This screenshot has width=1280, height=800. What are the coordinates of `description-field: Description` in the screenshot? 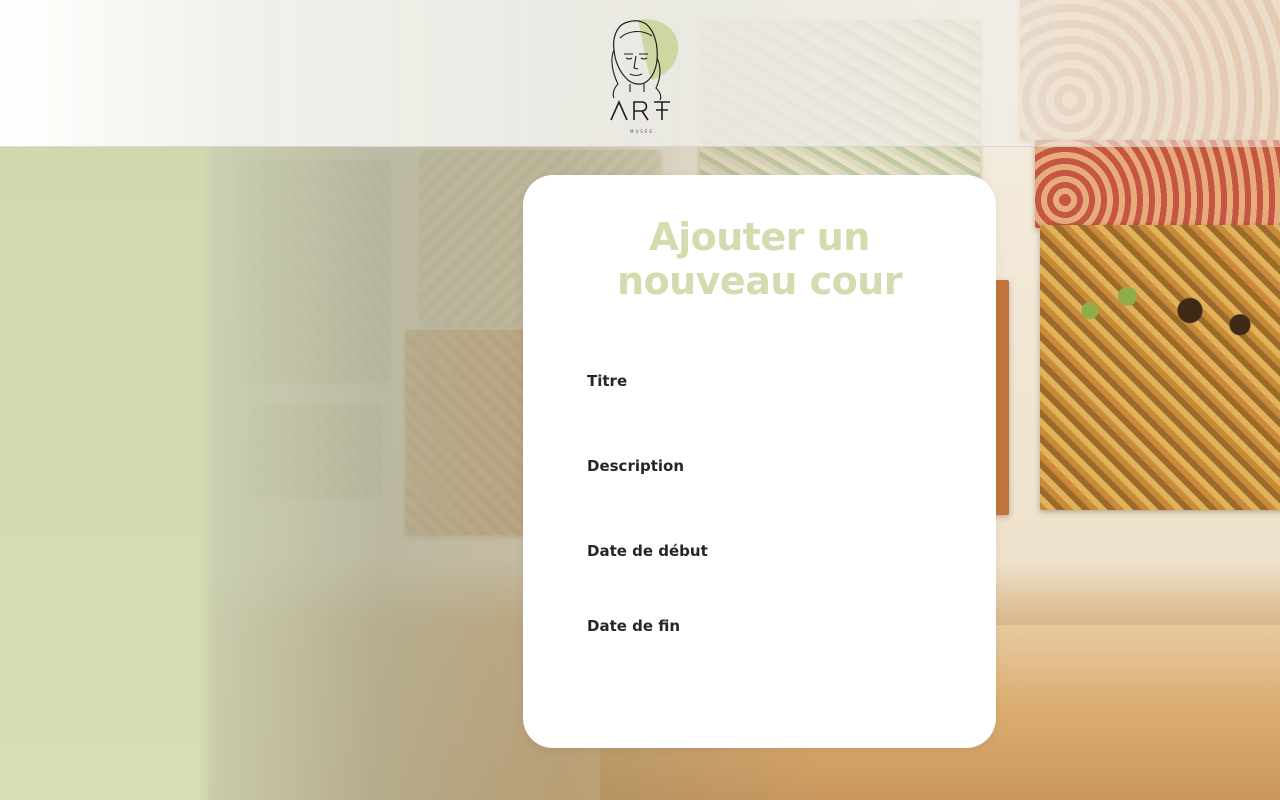 It's located at (759, 483).